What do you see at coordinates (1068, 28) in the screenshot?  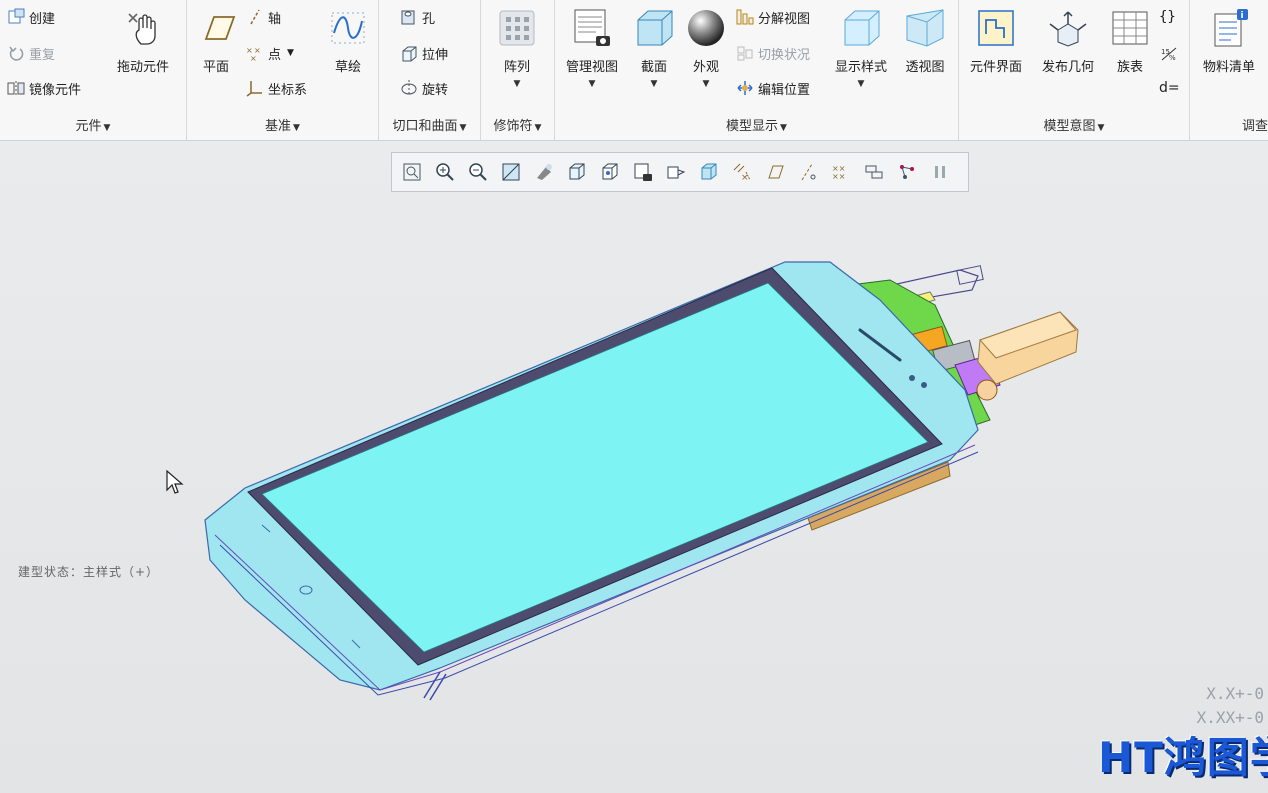 I see `publish-geometry-icon` at bounding box center [1068, 28].